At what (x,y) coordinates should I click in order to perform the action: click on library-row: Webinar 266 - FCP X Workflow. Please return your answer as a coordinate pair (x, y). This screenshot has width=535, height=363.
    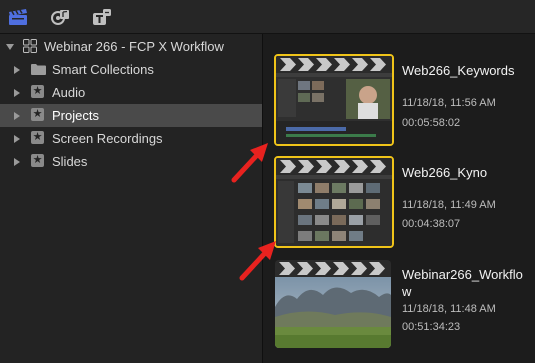
    Looking at the image, I should click on (131, 46).